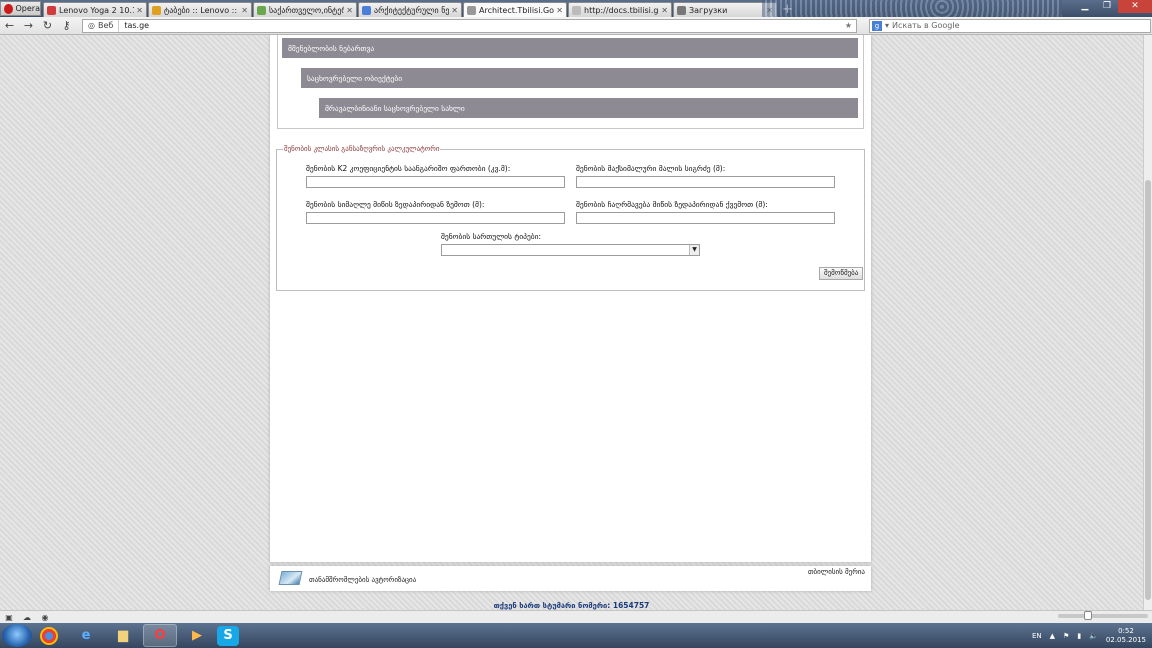  Describe the element at coordinates (105, 25) in the screenshot. I see `web-label: Веб` at that location.